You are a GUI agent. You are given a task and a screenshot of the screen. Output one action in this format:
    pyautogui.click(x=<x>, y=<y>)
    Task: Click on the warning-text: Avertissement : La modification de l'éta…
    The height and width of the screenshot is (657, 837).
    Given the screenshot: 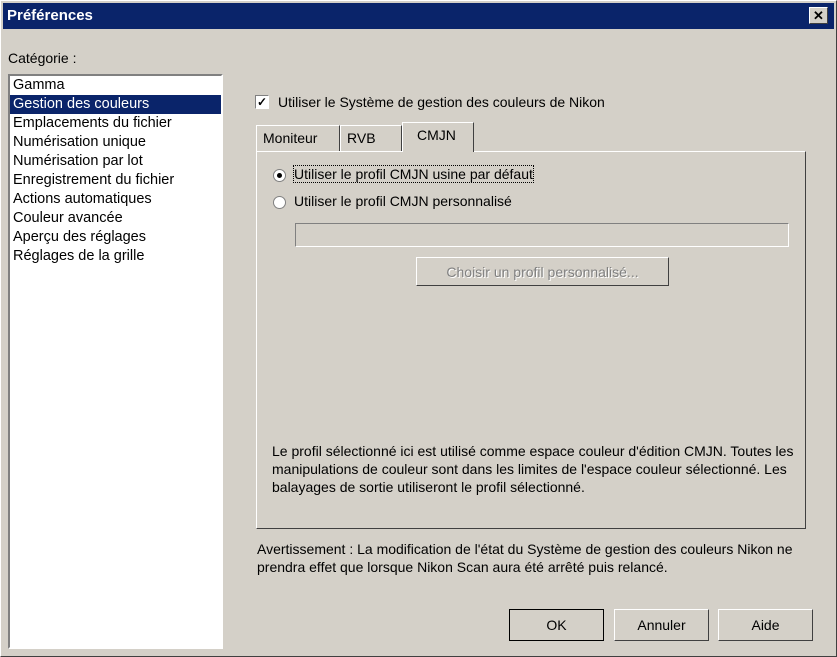 What is the action you would take?
    pyautogui.click(x=525, y=558)
    